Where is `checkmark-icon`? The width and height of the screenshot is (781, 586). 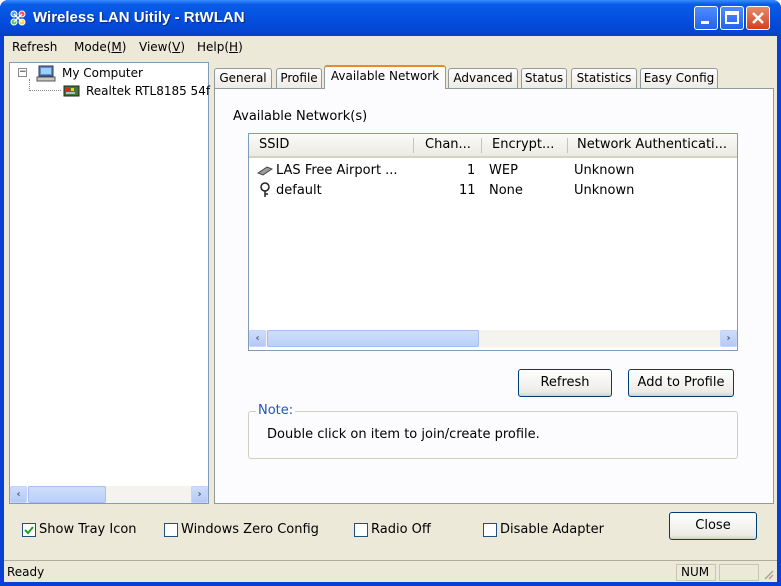 checkmark-icon is located at coordinates (29, 530).